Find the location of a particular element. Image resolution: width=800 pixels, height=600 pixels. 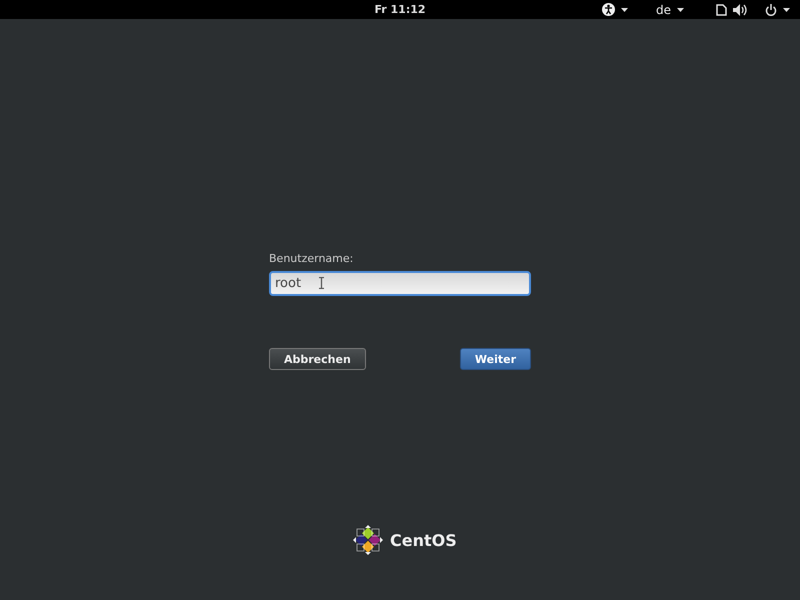

next-button: Weiter is located at coordinates (495, 359).